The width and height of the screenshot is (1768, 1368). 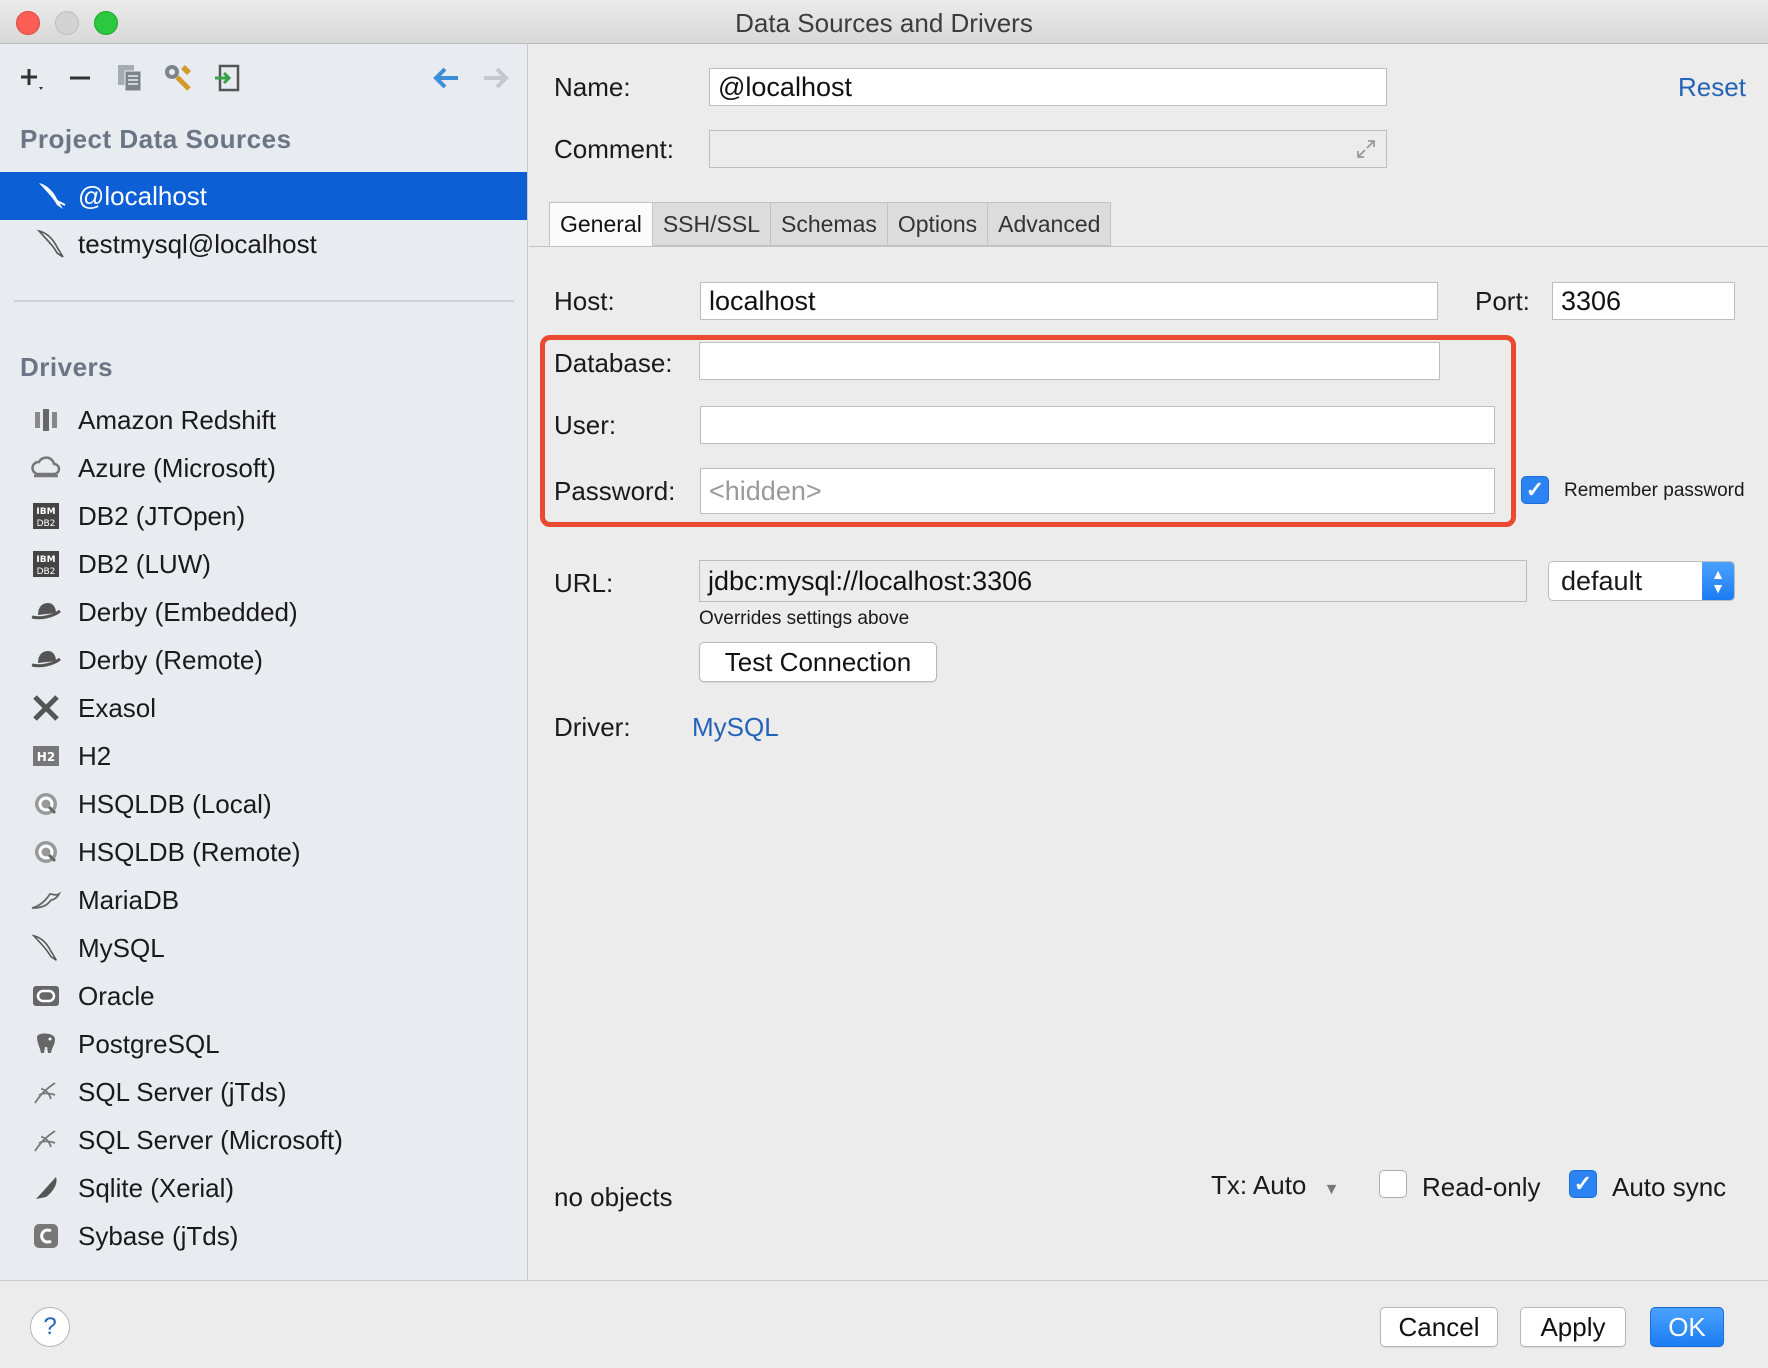 What do you see at coordinates (263, 1188) in the screenshot?
I see `driver-item: Sqlite (Xerial)` at bounding box center [263, 1188].